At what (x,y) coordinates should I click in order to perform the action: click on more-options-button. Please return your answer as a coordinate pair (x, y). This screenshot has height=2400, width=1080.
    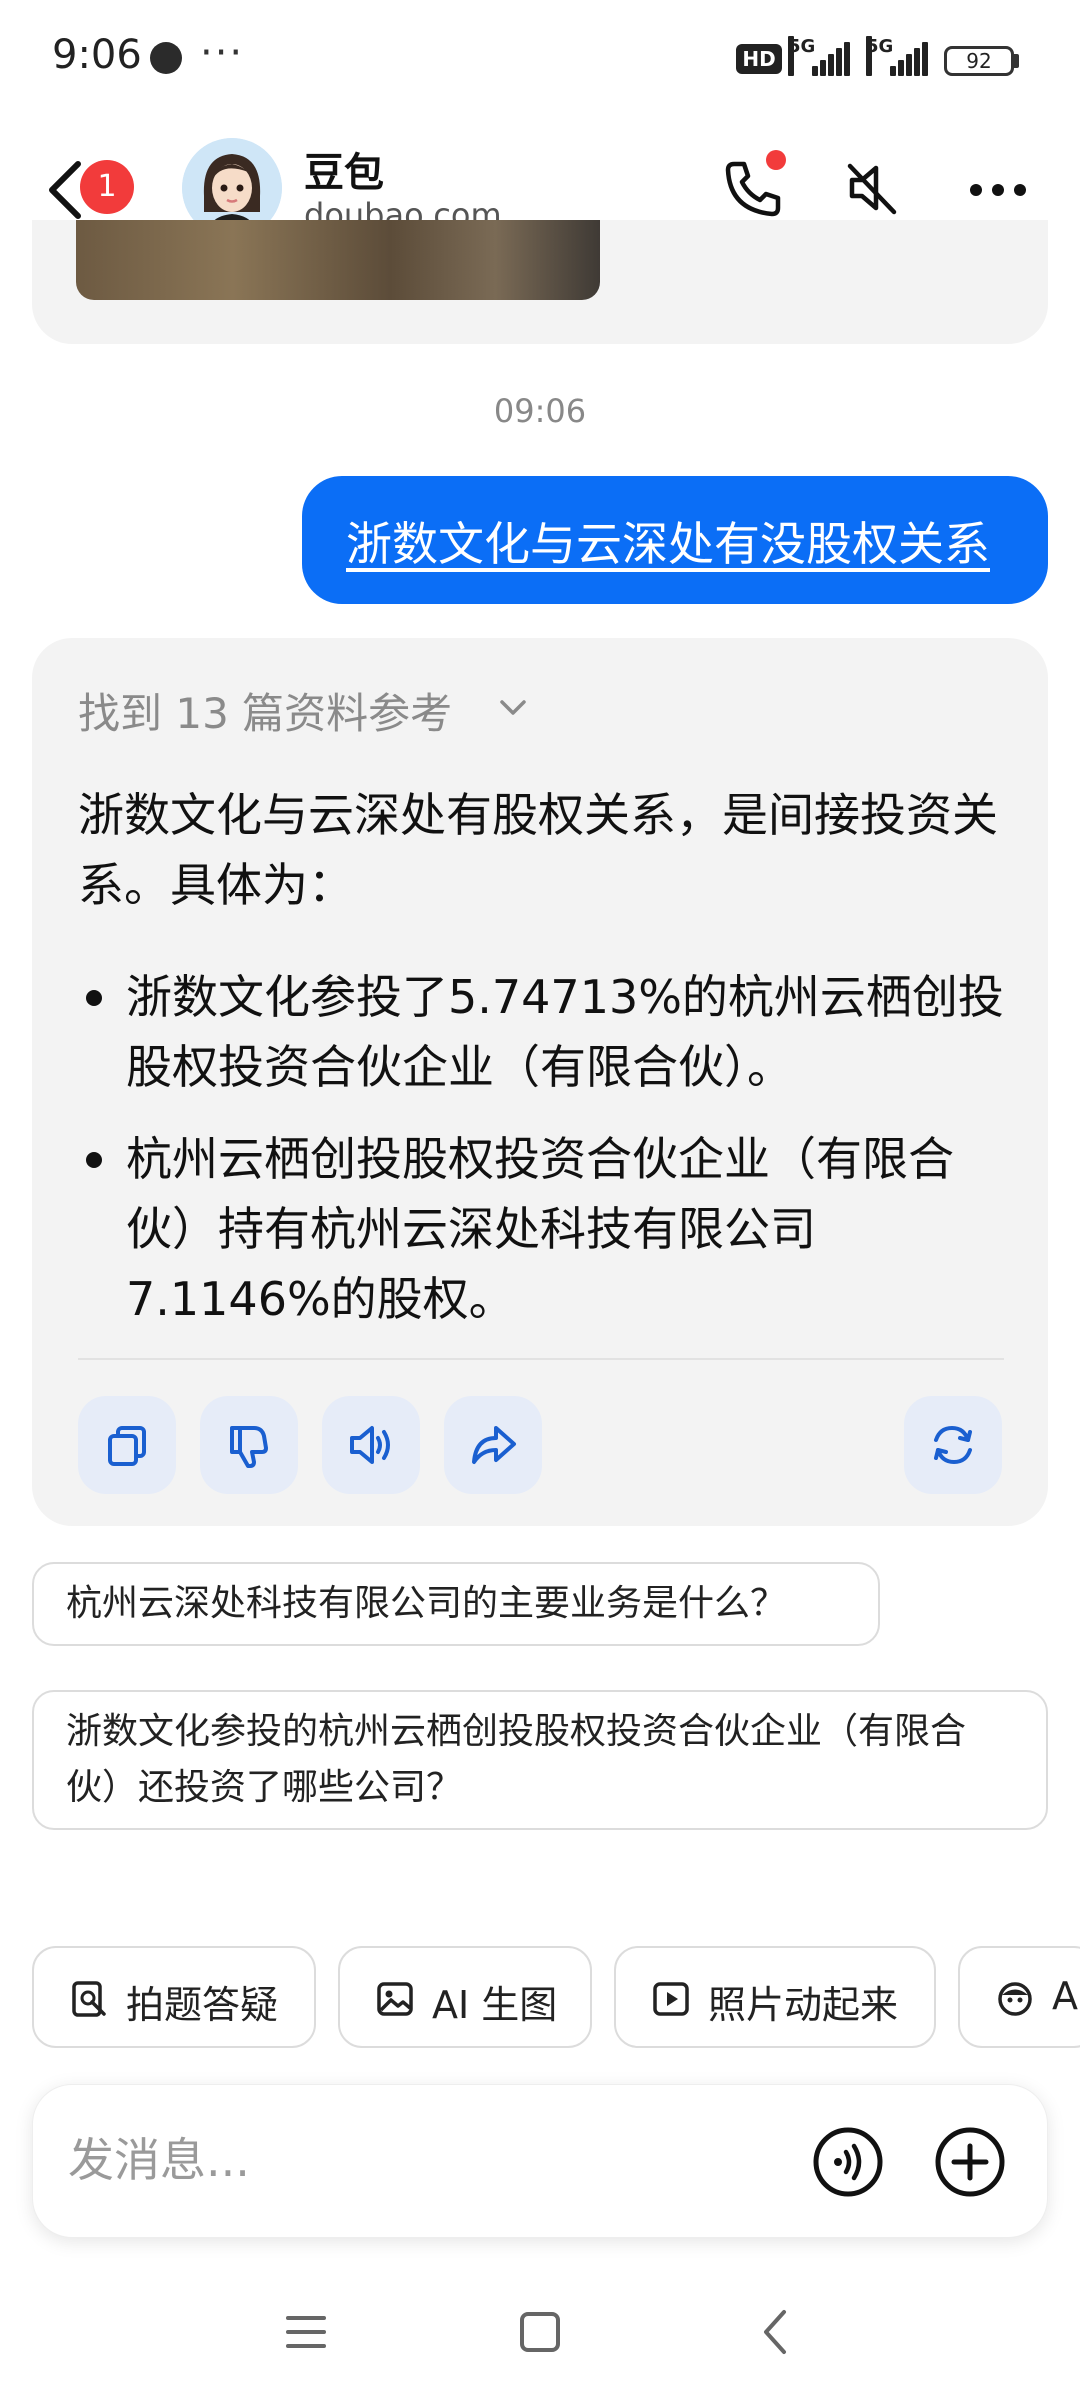
    Looking at the image, I should click on (998, 190).